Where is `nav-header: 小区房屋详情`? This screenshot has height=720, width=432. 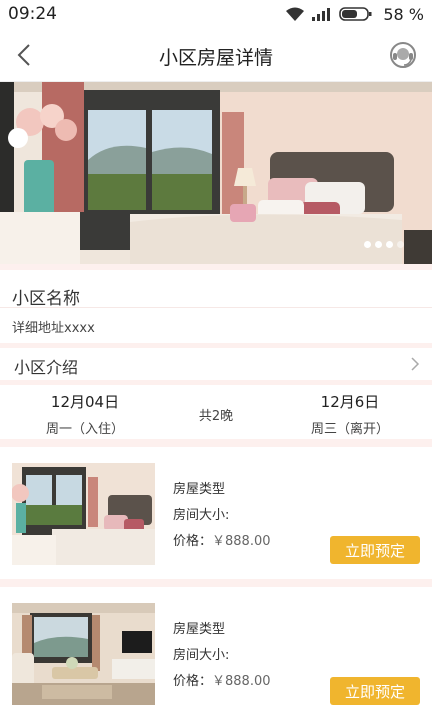
nav-header: 小区房屋详情 is located at coordinates (216, 55).